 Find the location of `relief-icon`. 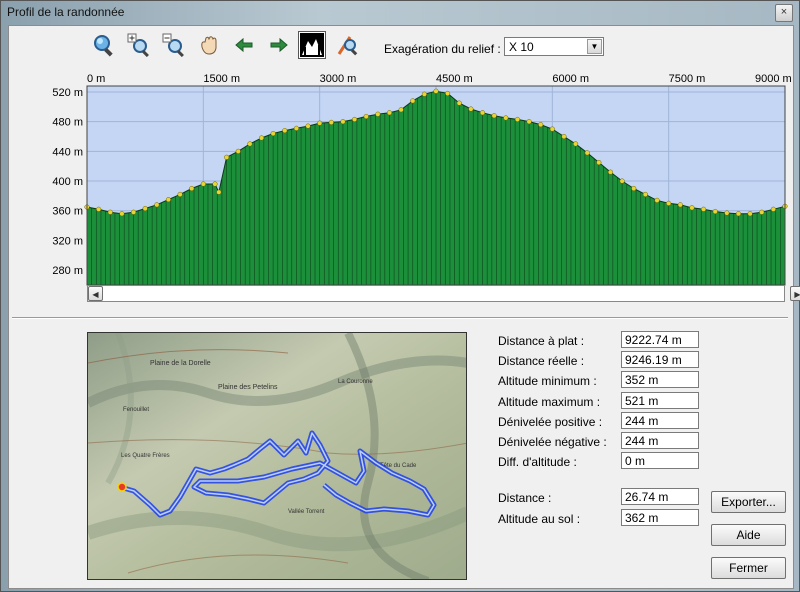

relief-icon is located at coordinates (312, 45).